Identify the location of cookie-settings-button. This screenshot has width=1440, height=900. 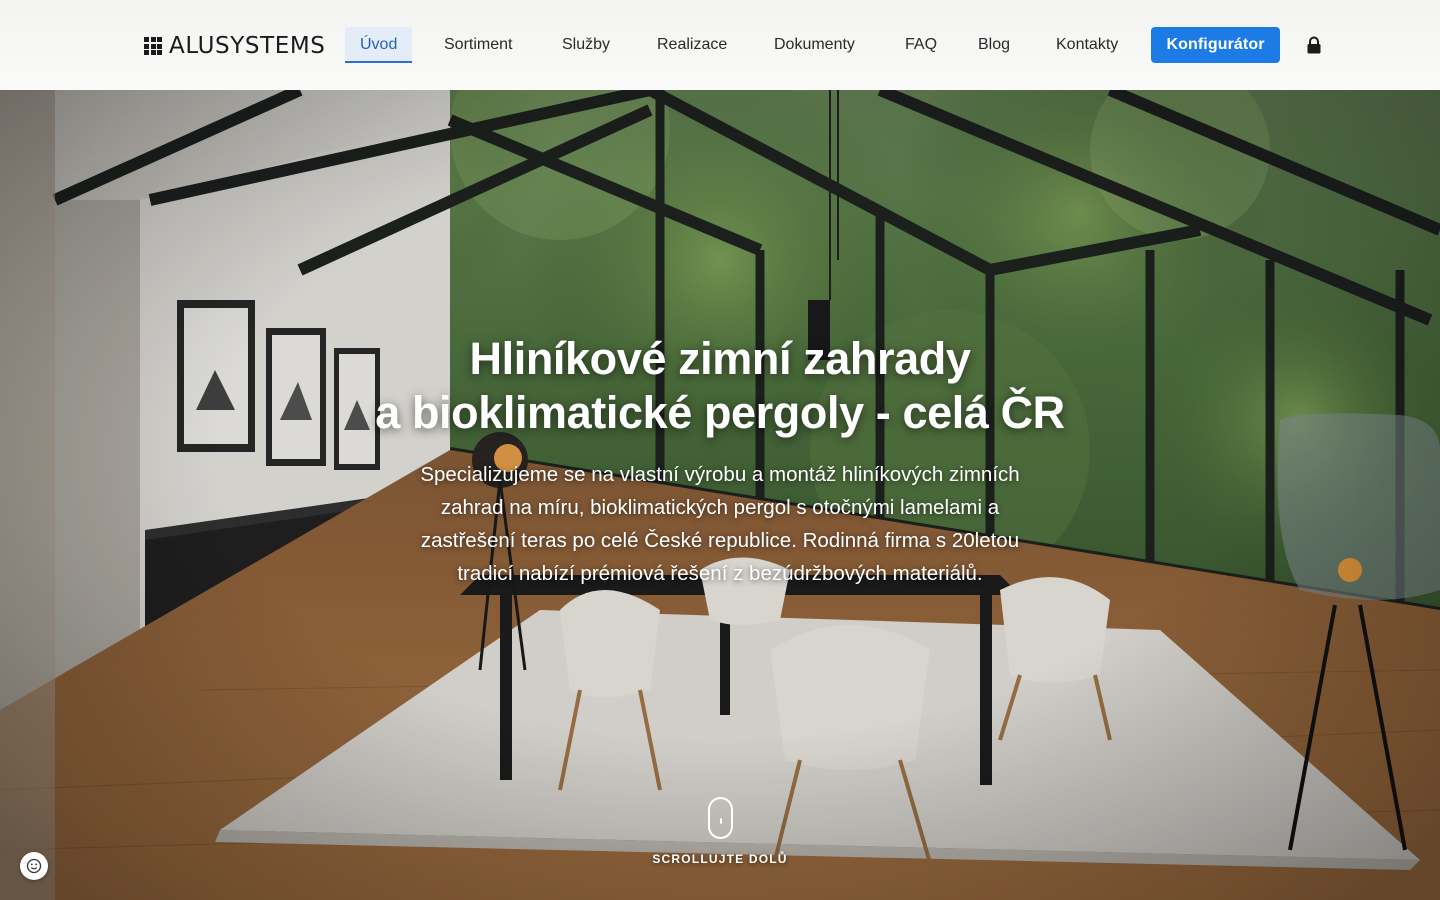
(34, 866).